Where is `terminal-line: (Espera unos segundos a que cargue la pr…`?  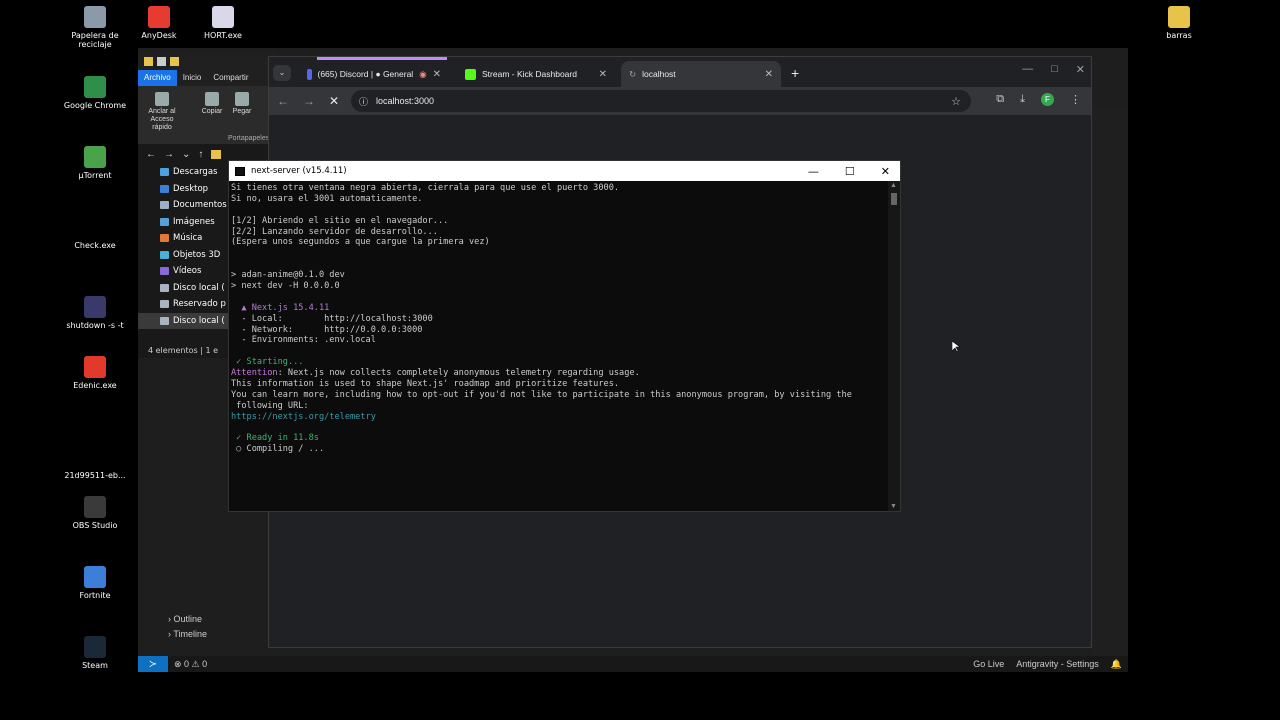
terminal-line: (Espera unos segundos a que cargue la pr… is located at coordinates (558, 242).